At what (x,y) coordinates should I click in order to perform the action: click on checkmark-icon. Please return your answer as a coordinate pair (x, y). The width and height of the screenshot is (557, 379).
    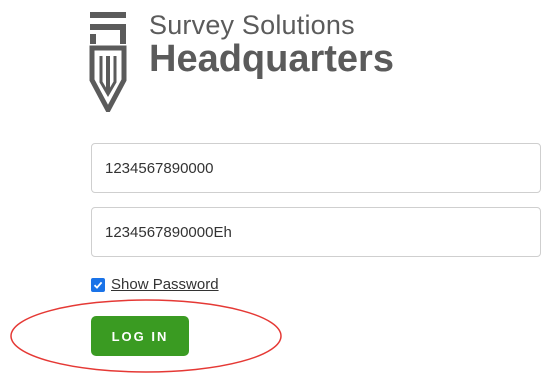
    Looking at the image, I should click on (98, 285).